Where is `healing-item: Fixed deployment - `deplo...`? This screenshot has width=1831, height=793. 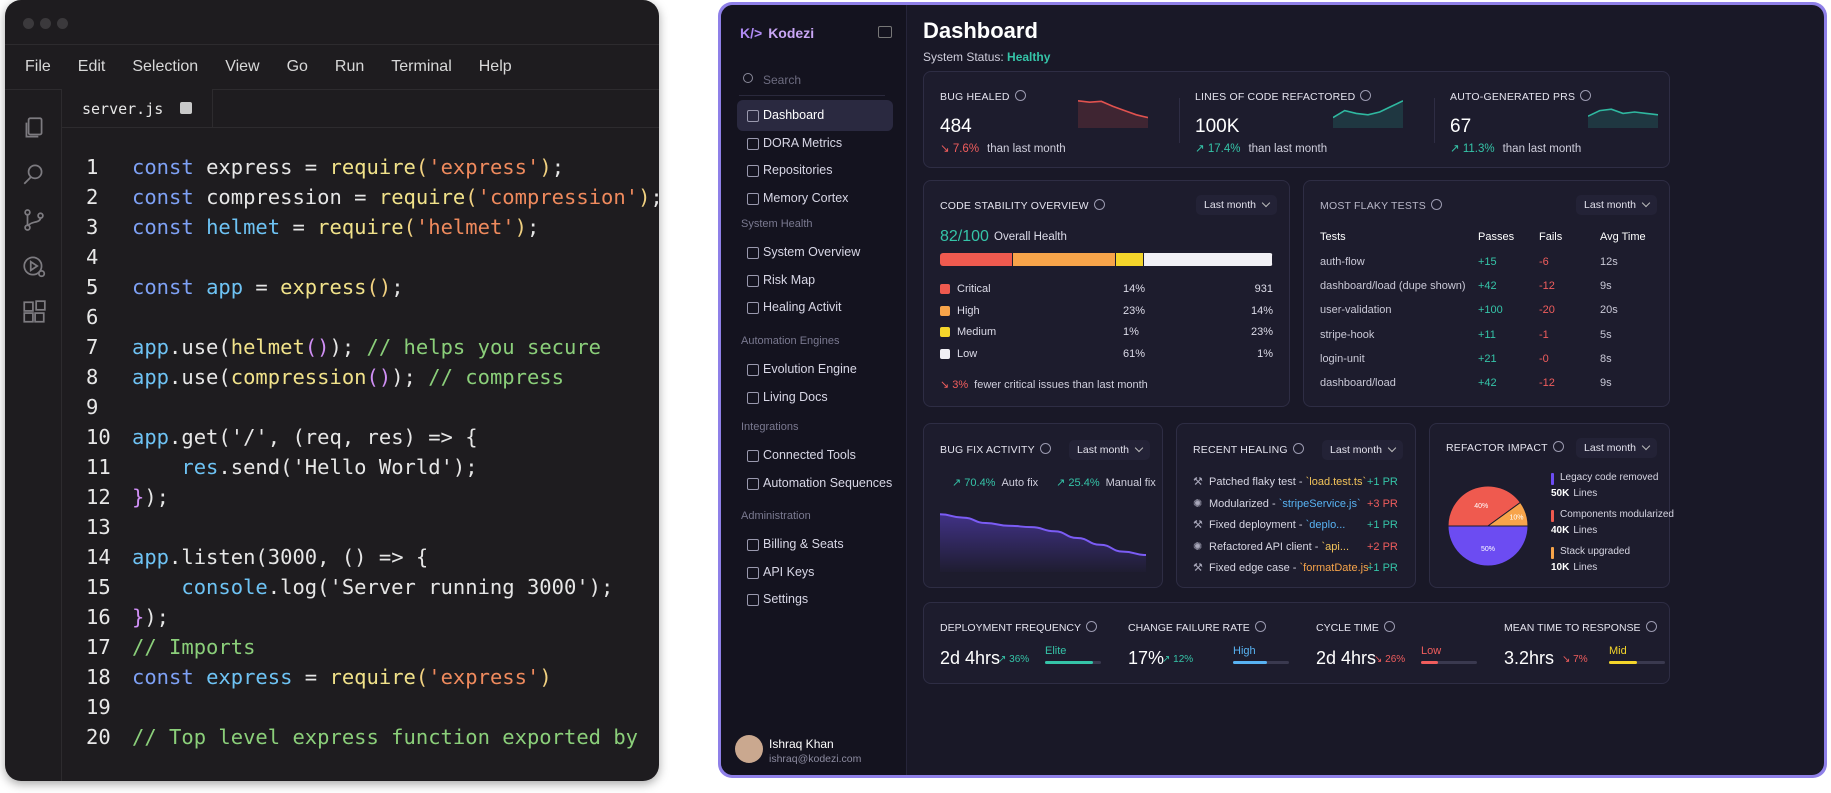 healing-item: Fixed deployment - `deplo... is located at coordinates (1277, 525).